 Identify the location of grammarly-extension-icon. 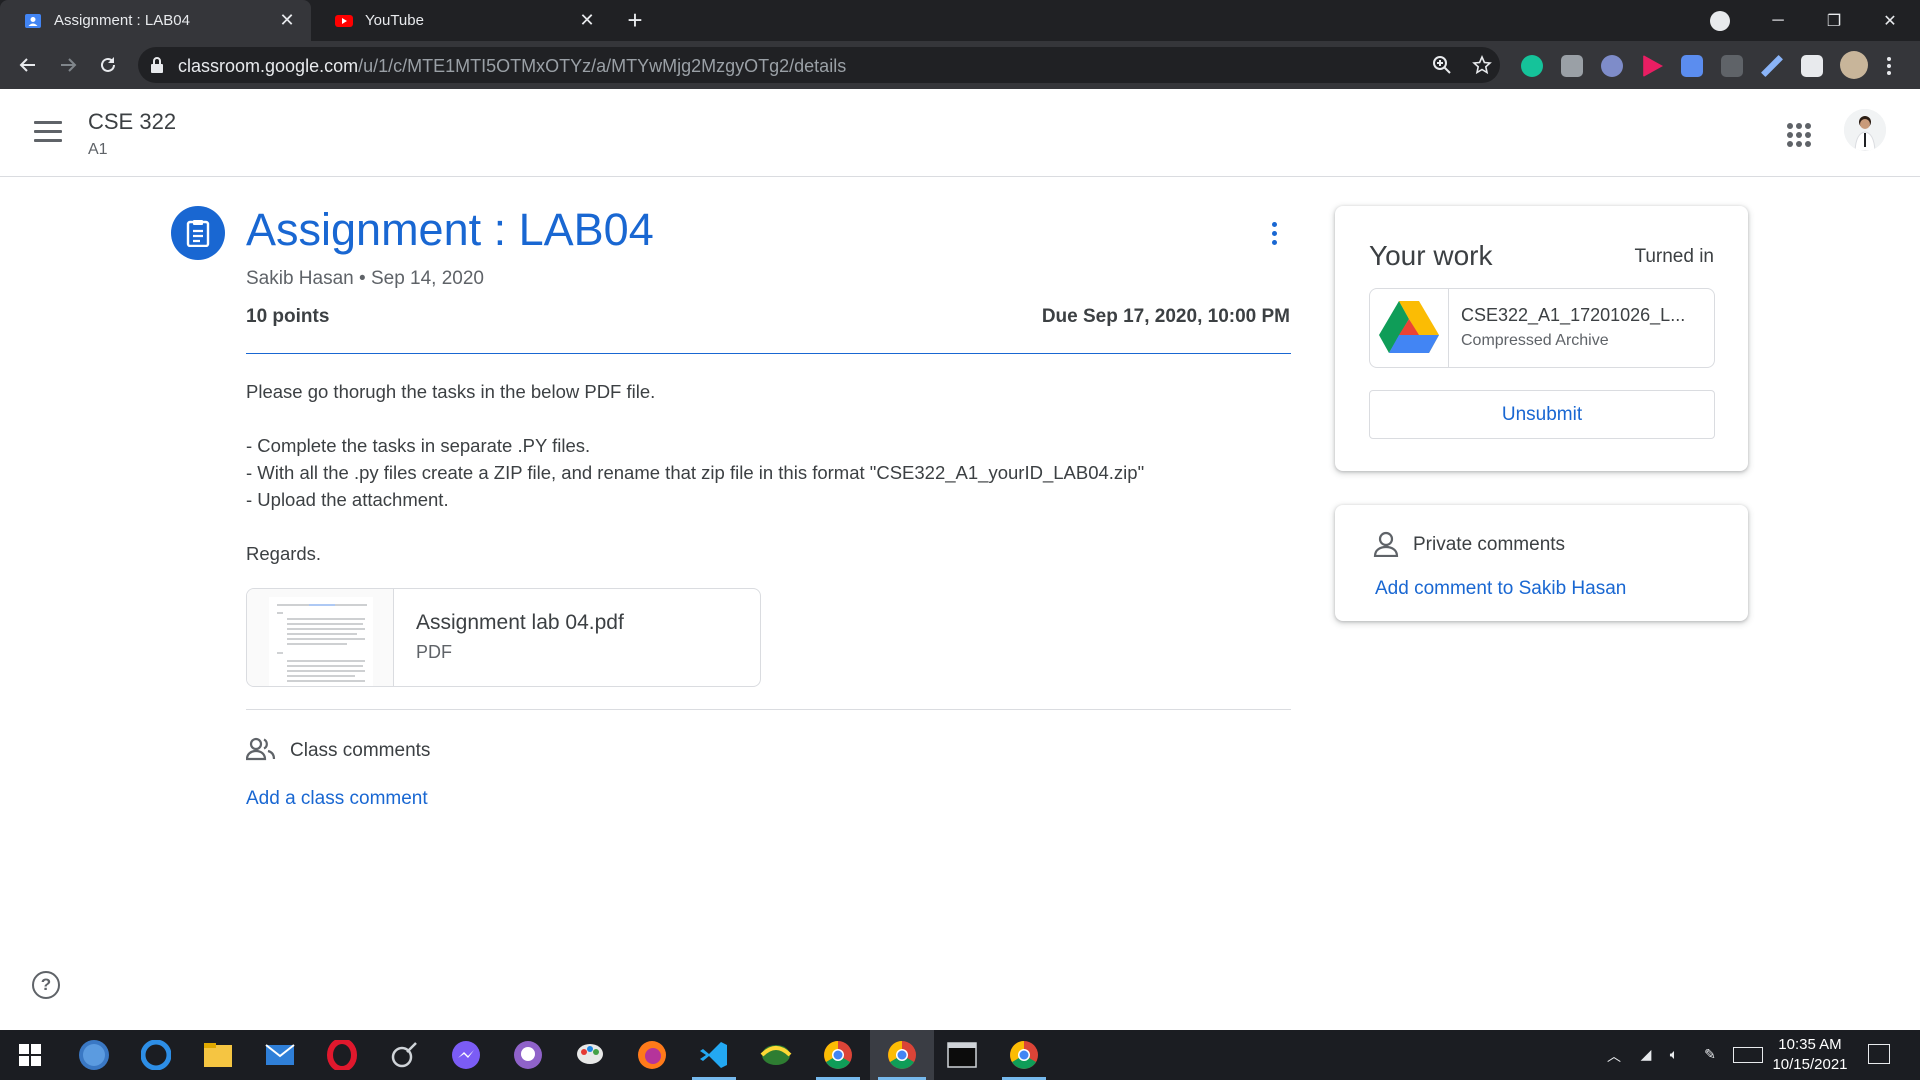
(1532, 66).